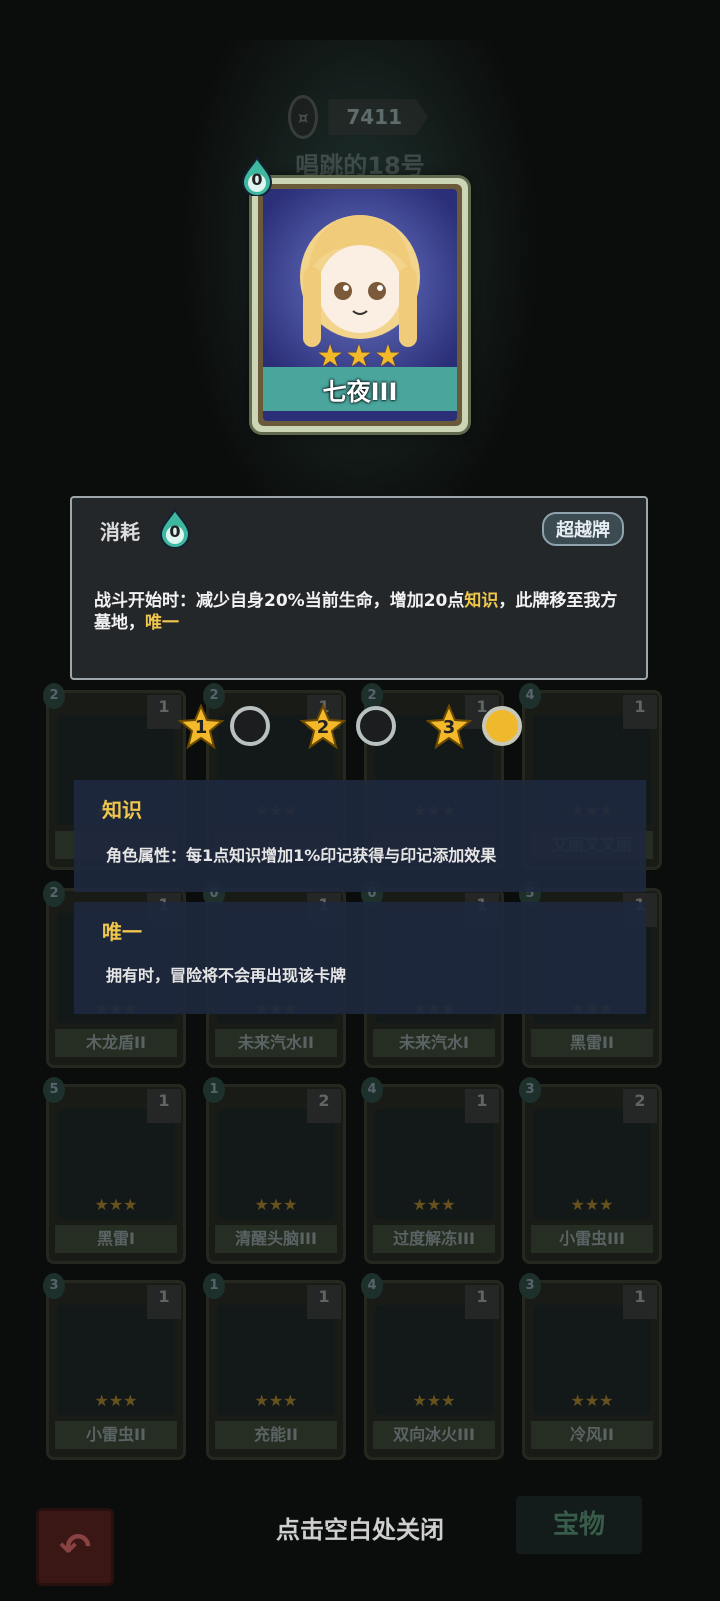 This screenshot has height=1601, width=720. What do you see at coordinates (175, 531) in the screenshot?
I see `cost-value: 0` at bounding box center [175, 531].